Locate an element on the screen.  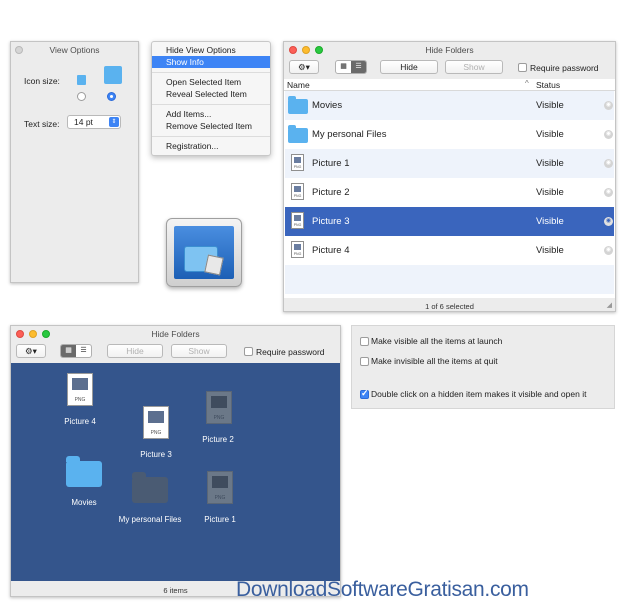
column-header-status: Status is located at coordinates (548, 85).